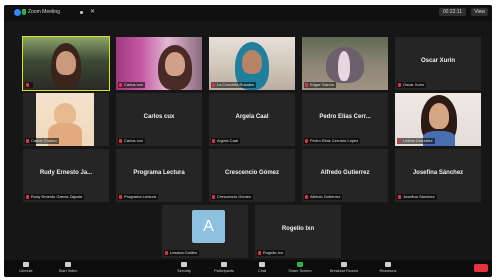 The width and height of the screenshot is (496, 280). Describe the element at coordinates (344, 264) in the screenshot. I see `breakout-rooms-icon` at that location.